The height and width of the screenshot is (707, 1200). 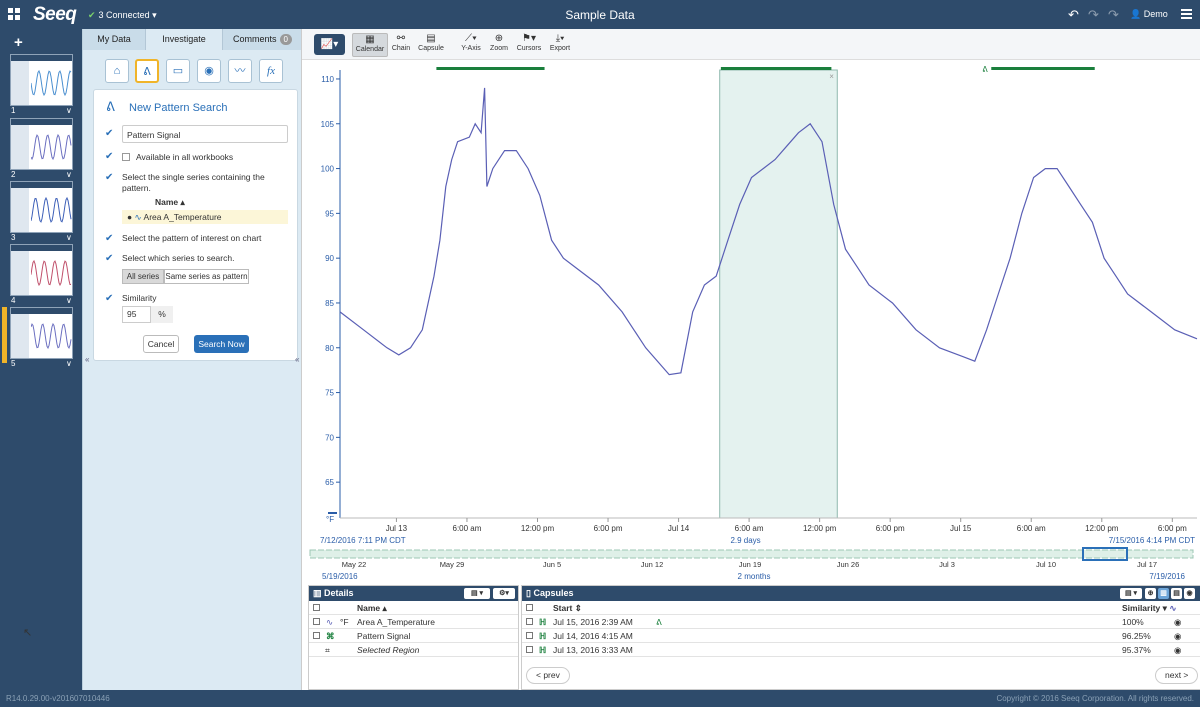 I want to click on export-button: ⤓▾ Export, so click(x=560, y=45).